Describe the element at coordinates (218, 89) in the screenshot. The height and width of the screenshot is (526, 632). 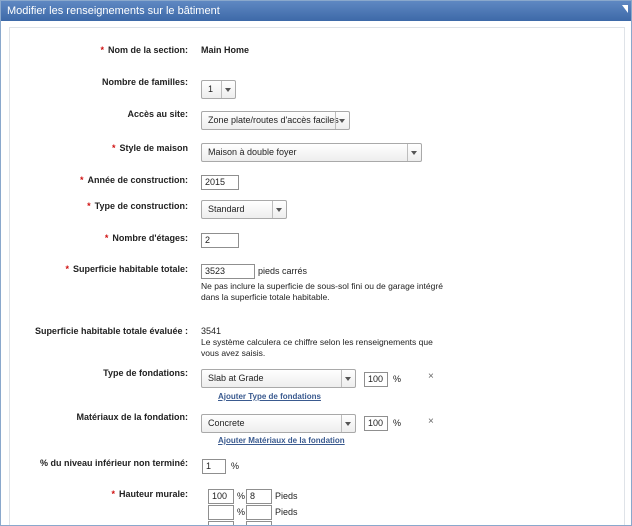
I see `families-select: 1` at that location.